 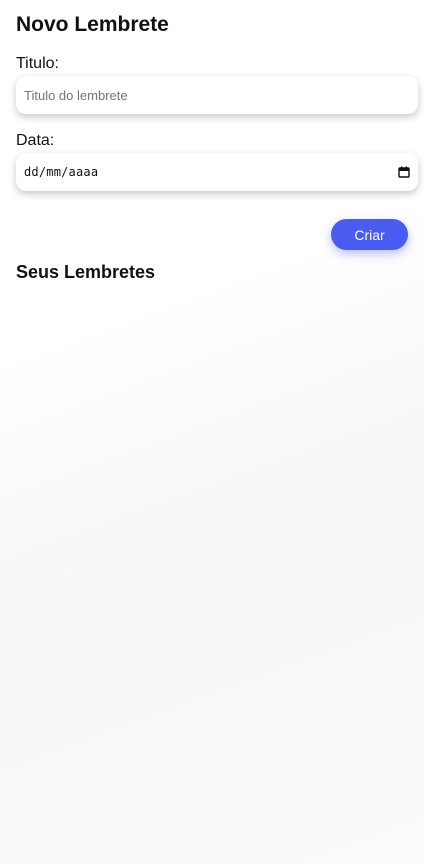 What do you see at coordinates (217, 172) in the screenshot?
I see `date-input: dd/mm/aaaa` at bounding box center [217, 172].